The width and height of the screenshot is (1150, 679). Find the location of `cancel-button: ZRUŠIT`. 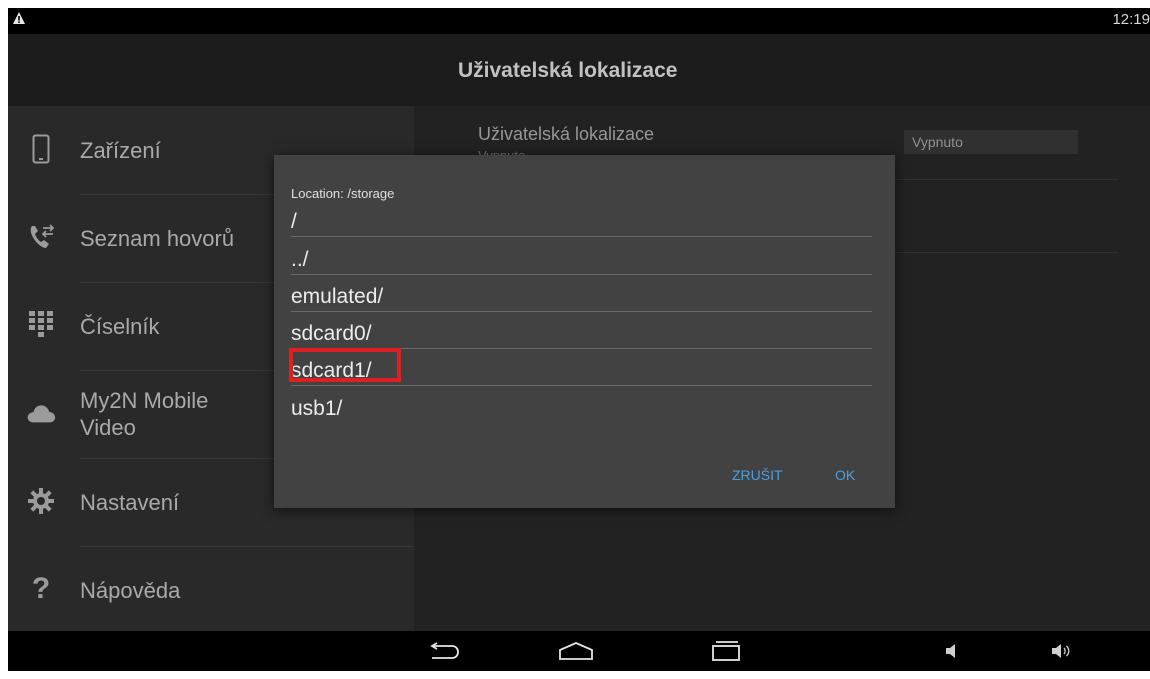

cancel-button: ZRUŠIT is located at coordinates (757, 475).